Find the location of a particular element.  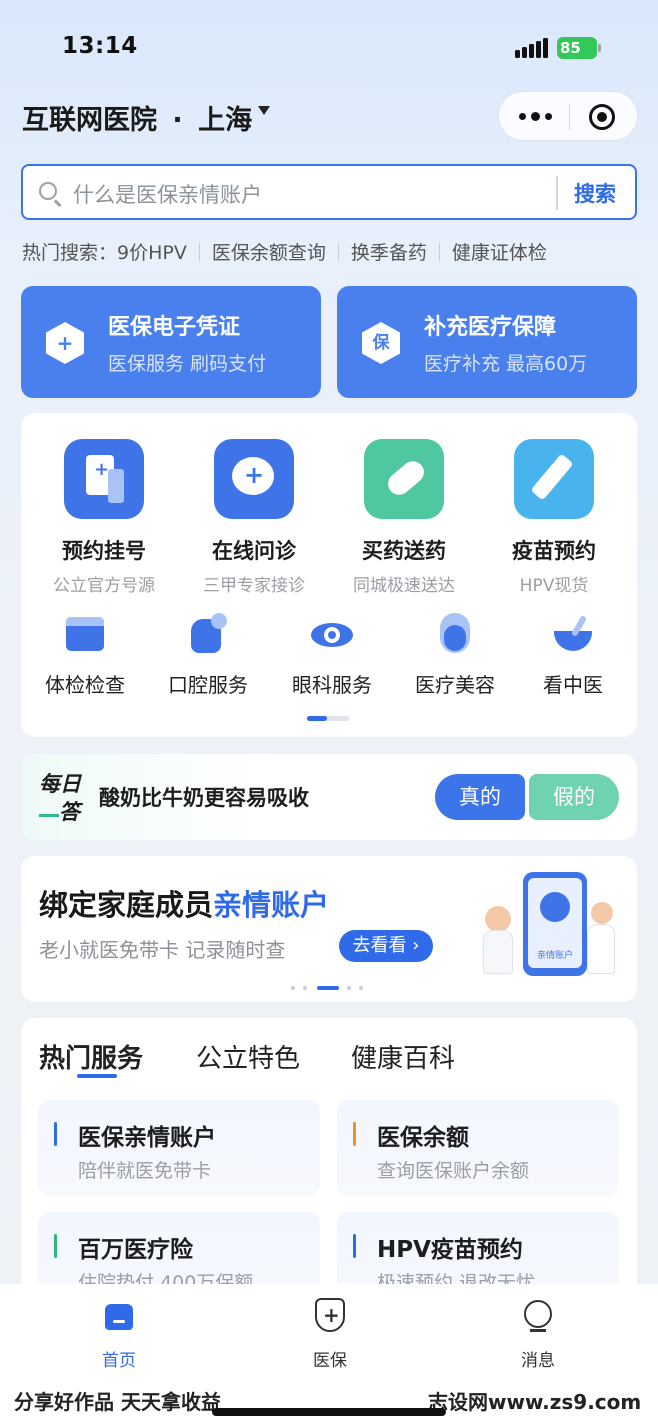

hot-search: 热门搜索： 9价HPV 医保余额查询 换季备药 健康证体检 is located at coordinates (284, 251).